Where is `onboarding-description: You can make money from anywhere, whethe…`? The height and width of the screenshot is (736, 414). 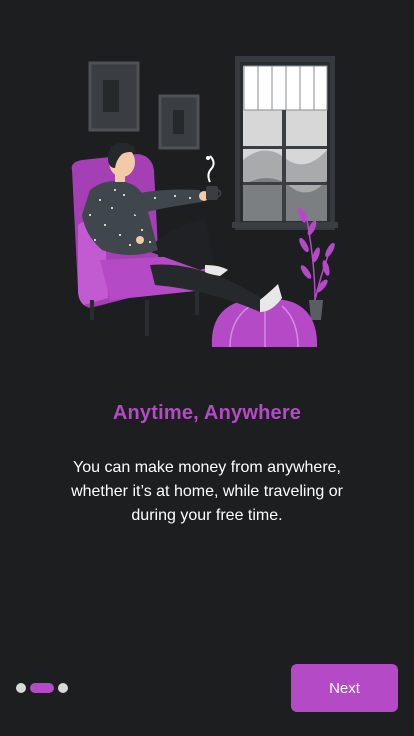 onboarding-description: You can make money from anywhere, whethe… is located at coordinates (207, 491).